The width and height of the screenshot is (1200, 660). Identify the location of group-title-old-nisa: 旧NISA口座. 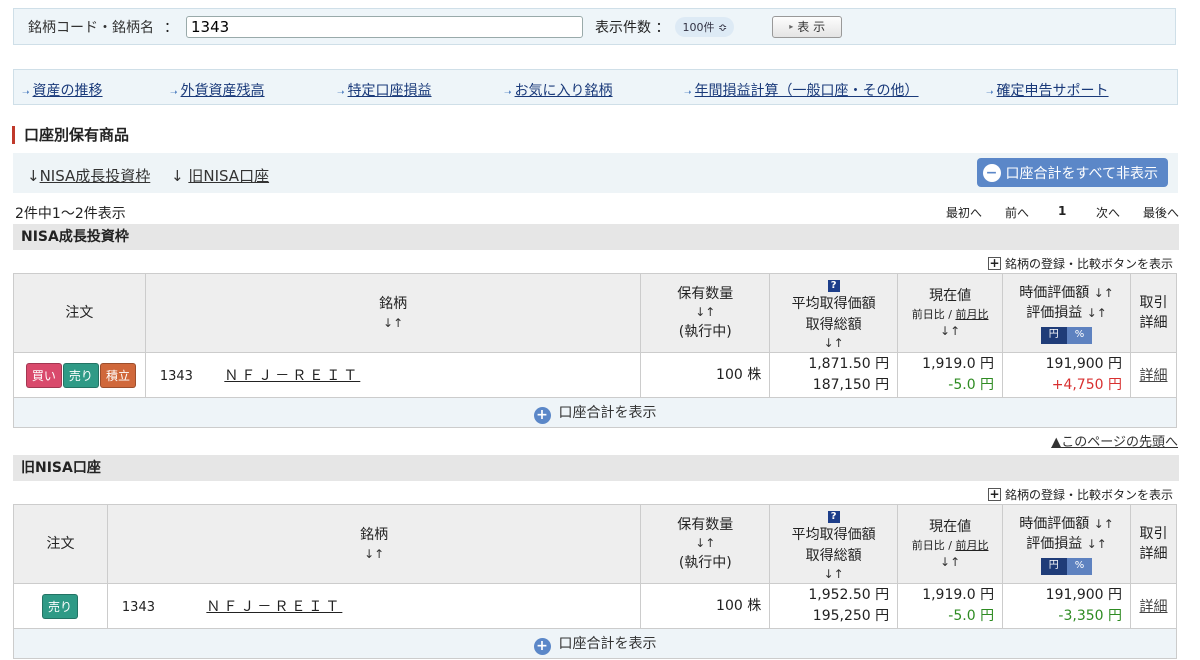
(596, 468).